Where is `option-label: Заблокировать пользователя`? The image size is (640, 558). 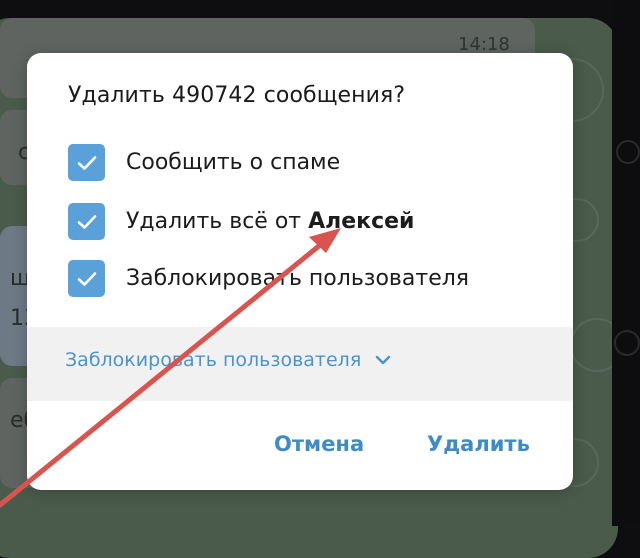
option-label: Заблокировать пользователя is located at coordinates (298, 278).